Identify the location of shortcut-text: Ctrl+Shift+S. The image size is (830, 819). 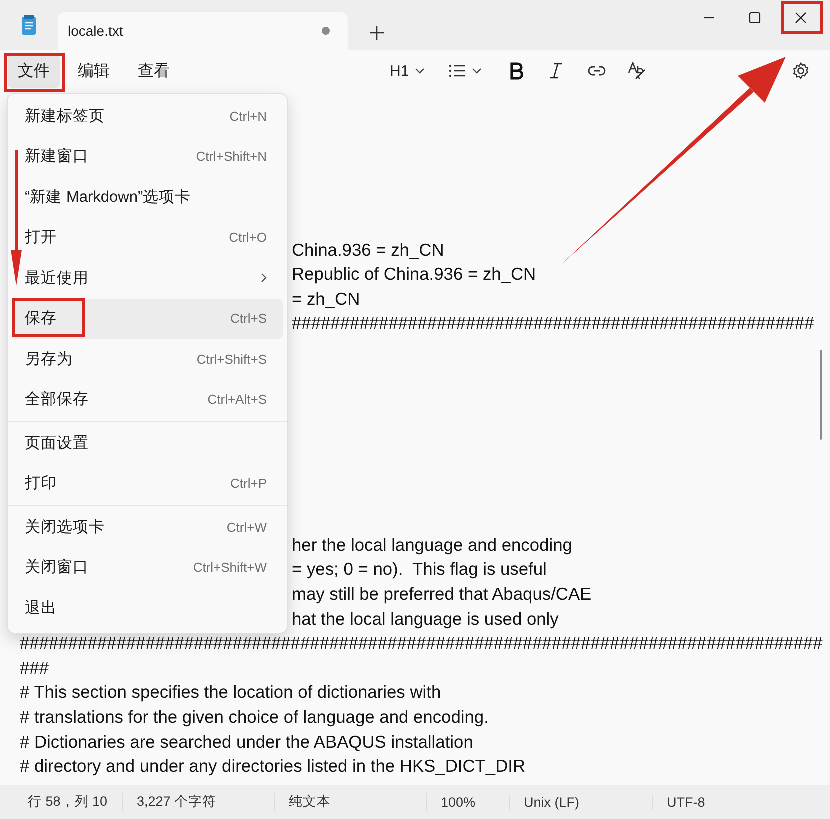
(231, 359).